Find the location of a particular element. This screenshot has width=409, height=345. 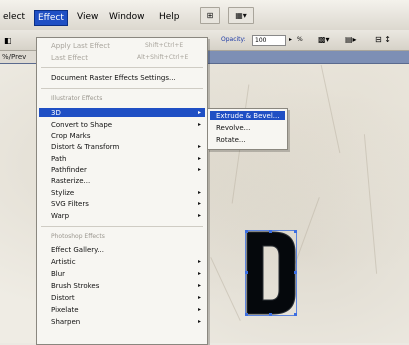

menu-window: Window is located at coordinates (127, 17).